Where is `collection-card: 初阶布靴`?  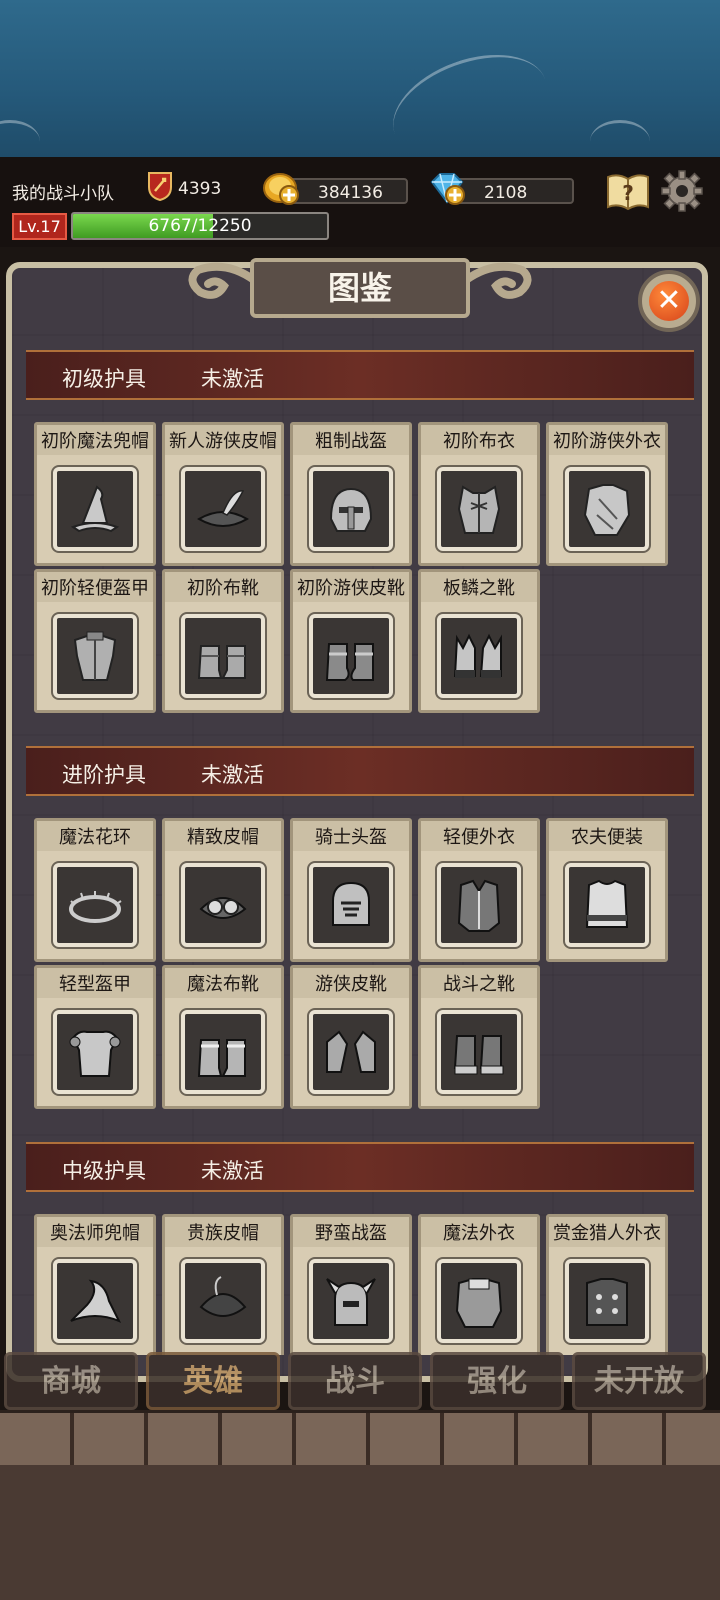
collection-card: 初阶布靴 is located at coordinates (223, 641).